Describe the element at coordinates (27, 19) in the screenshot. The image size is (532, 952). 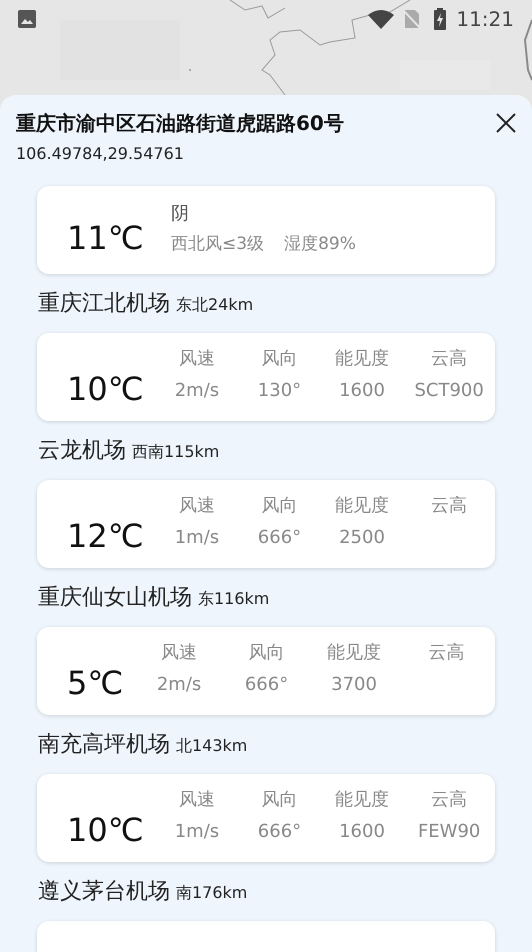
I see `image-icon` at that location.